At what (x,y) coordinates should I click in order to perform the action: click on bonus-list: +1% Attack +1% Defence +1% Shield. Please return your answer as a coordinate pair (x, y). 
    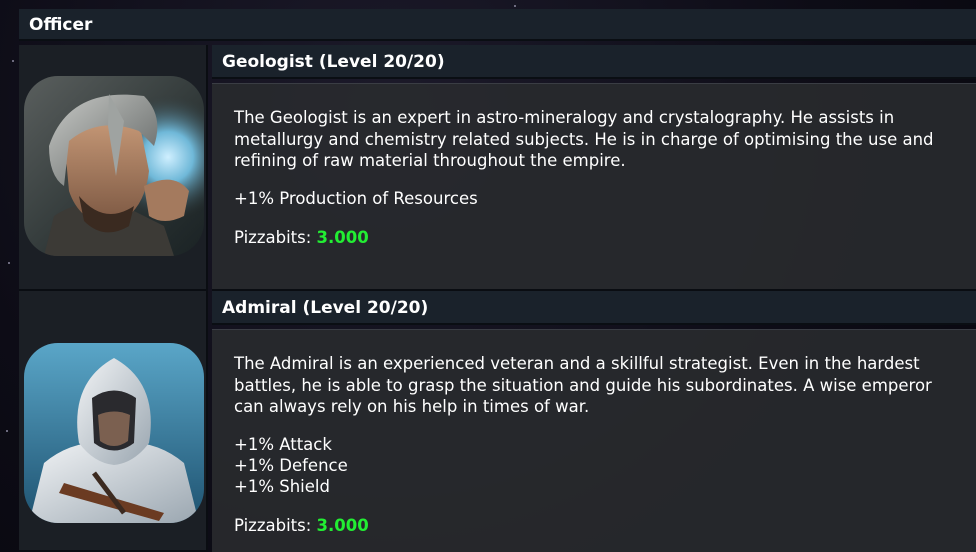
    Looking at the image, I should click on (291, 465).